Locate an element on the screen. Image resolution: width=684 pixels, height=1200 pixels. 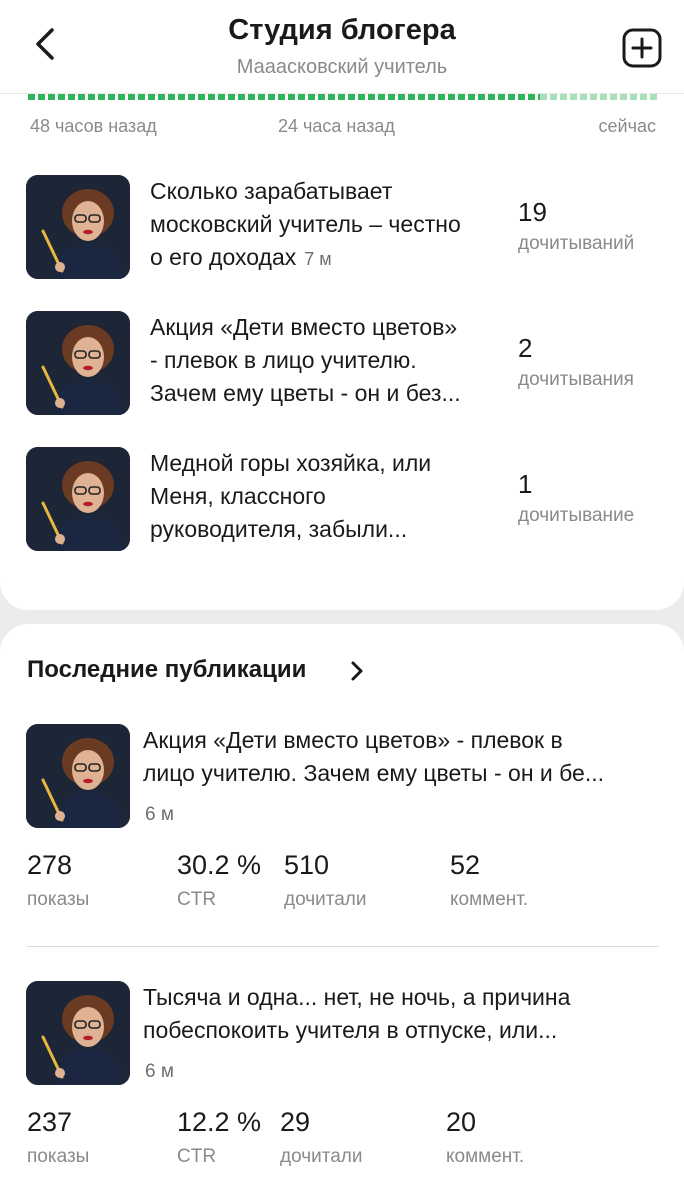
chevron-right-icon is located at coordinates (357, 671).